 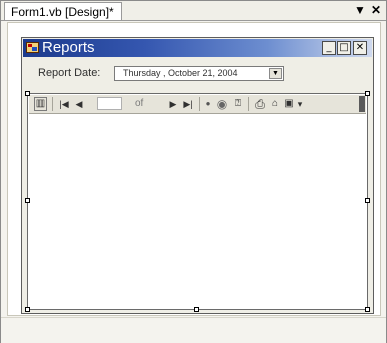 What do you see at coordinates (79, 104) in the screenshot?
I see `previous-page-icon: ◀` at bounding box center [79, 104].